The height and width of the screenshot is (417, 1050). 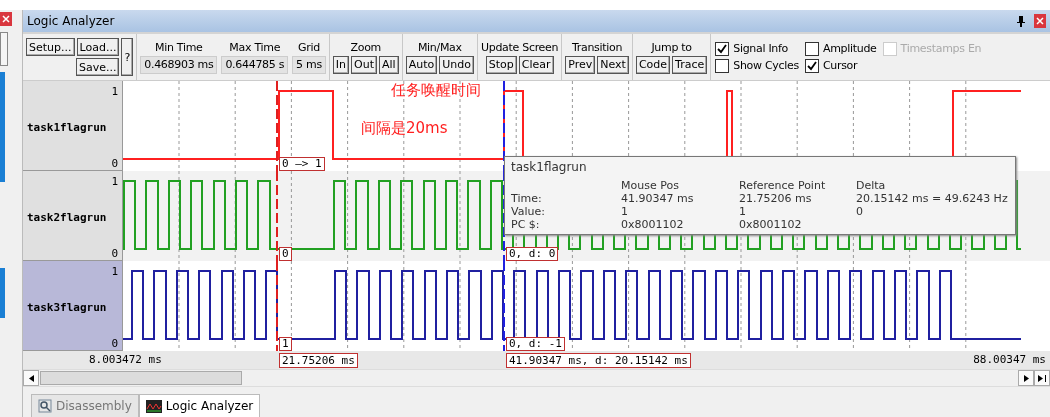 I want to click on signal-name-panel: 1 task1flagrun 0, so click(x=73, y=126).